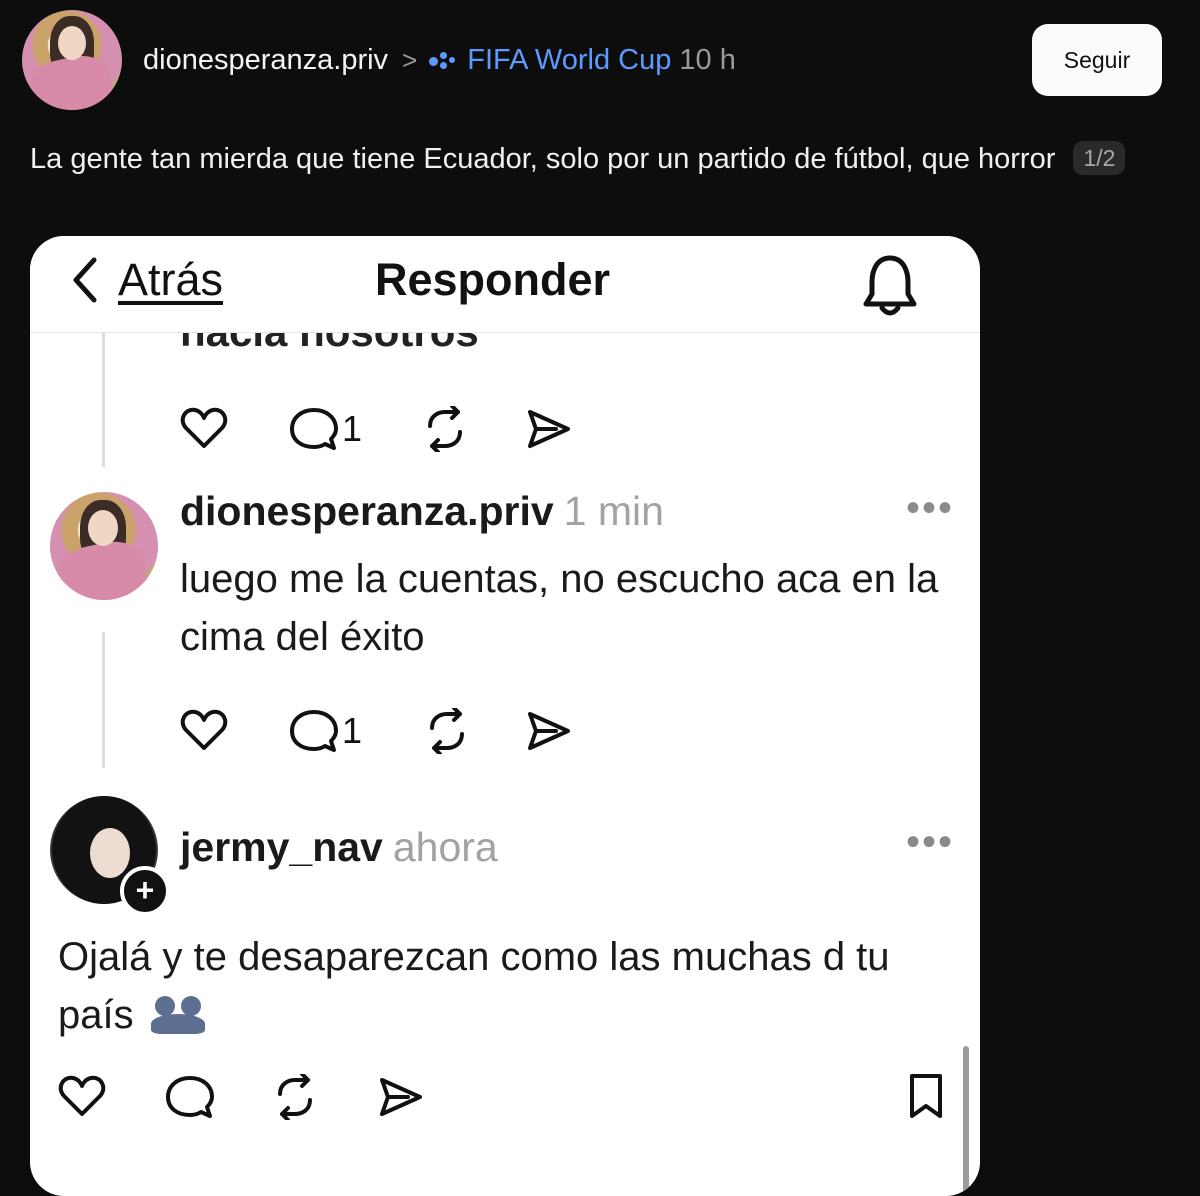 The image size is (1200, 1196). I want to click on reply1-header: dionesperanza.priv 1 min, so click(422, 511).